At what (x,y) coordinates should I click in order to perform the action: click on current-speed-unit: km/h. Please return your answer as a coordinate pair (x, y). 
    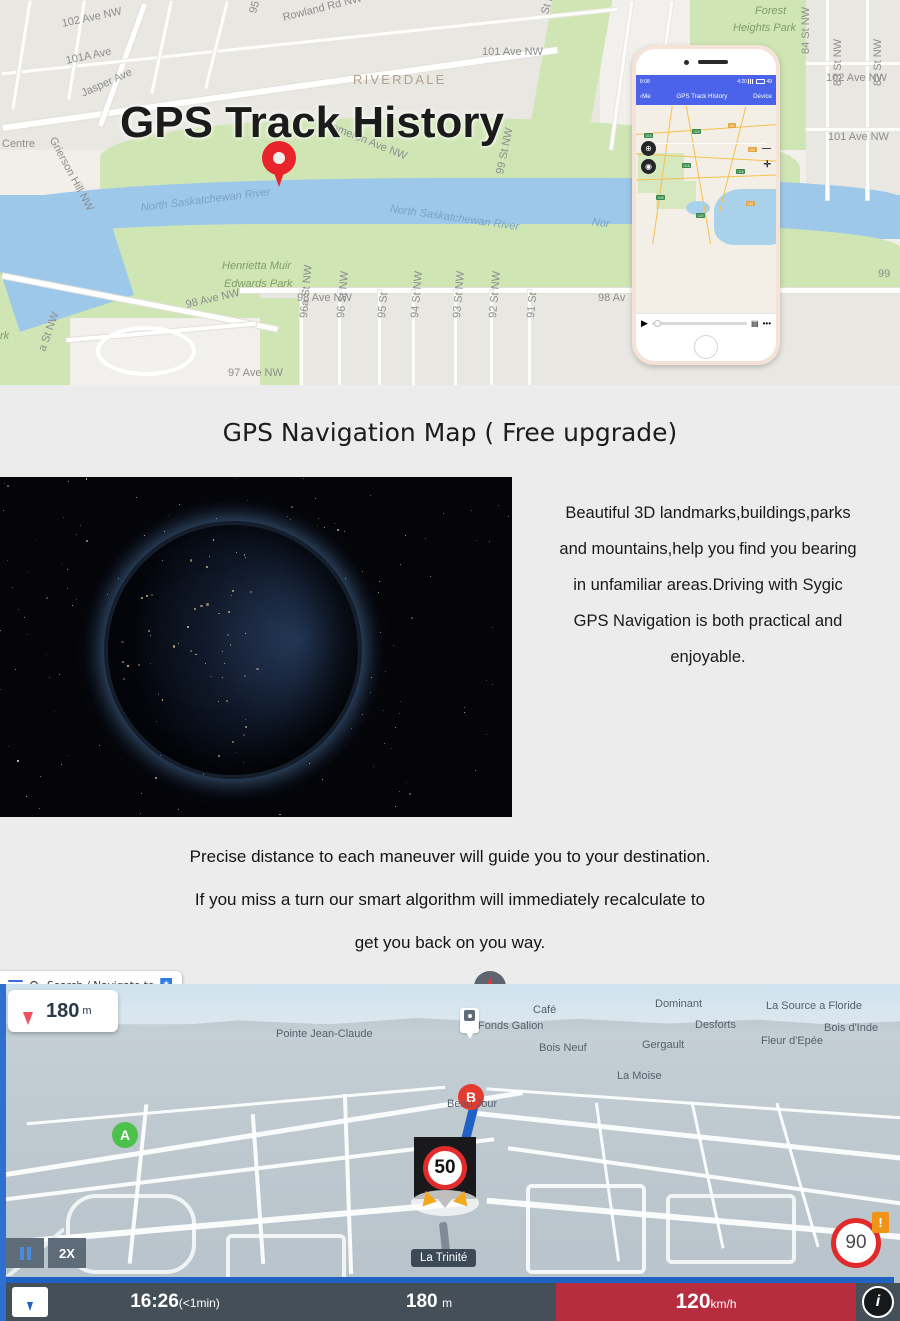
    Looking at the image, I should click on (723, 1304).